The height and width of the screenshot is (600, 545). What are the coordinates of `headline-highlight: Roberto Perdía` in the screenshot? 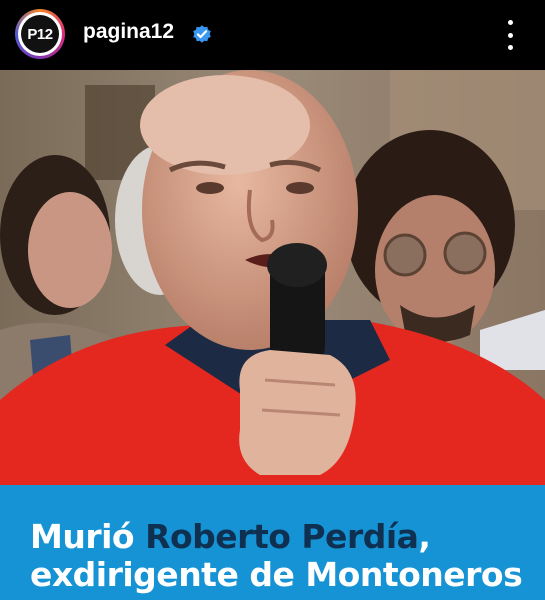 It's located at (282, 536).